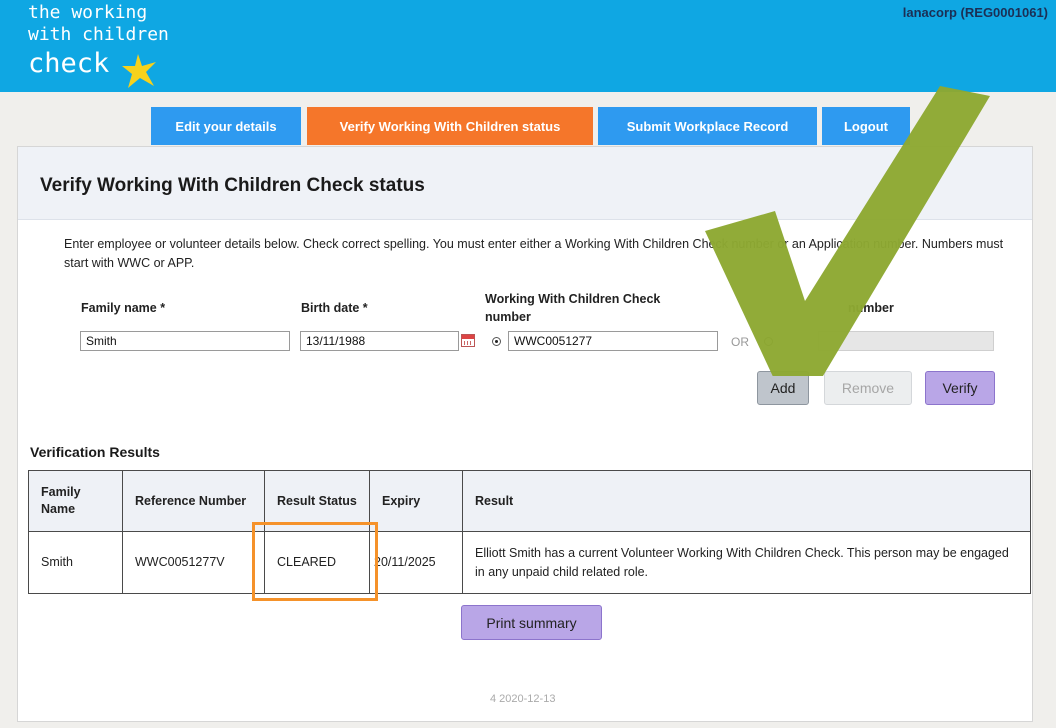 This screenshot has height=728, width=1056. What do you see at coordinates (75, 501) in the screenshot?
I see `column-header: Family Name` at bounding box center [75, 501].